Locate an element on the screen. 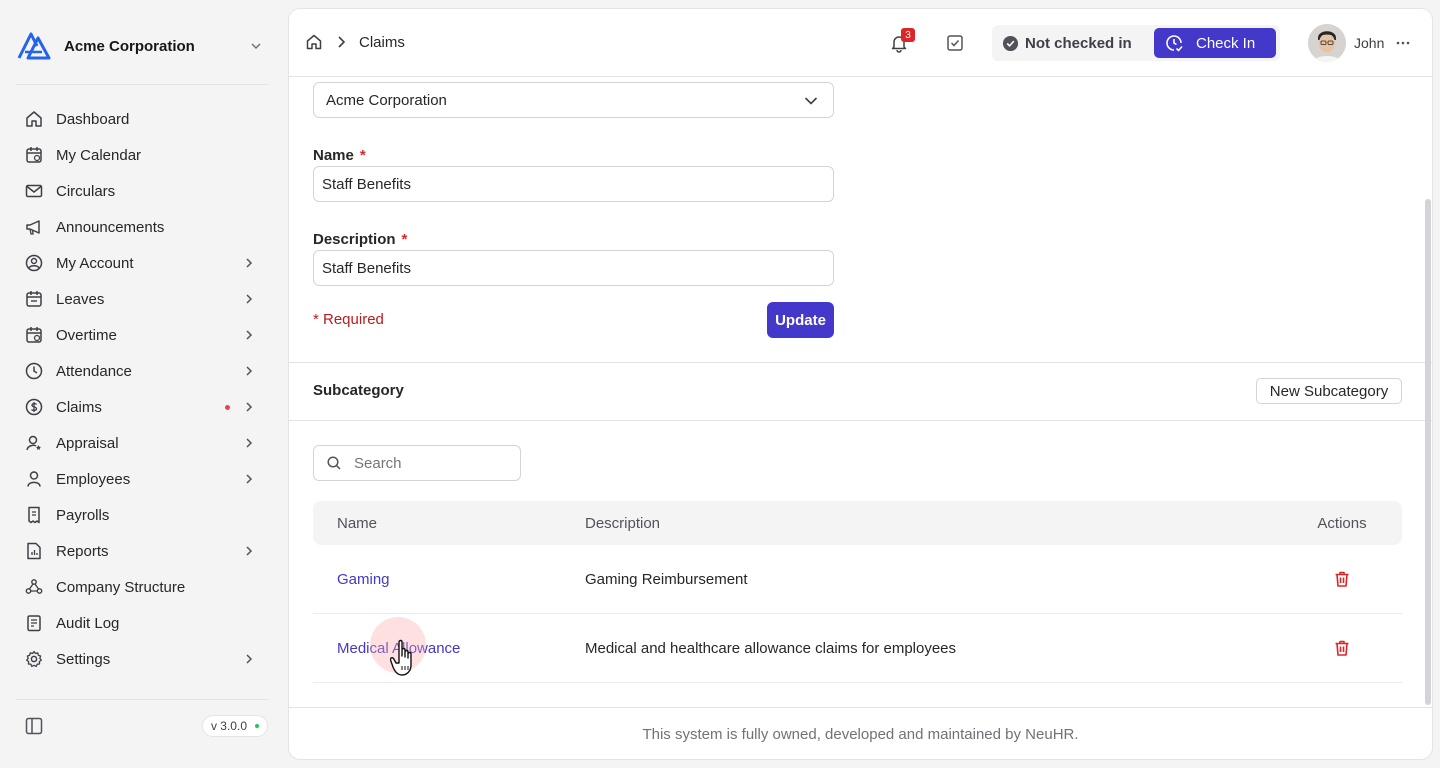 This screenshot has height=768, width=1440. name-input is located at coordinates (573, 184).